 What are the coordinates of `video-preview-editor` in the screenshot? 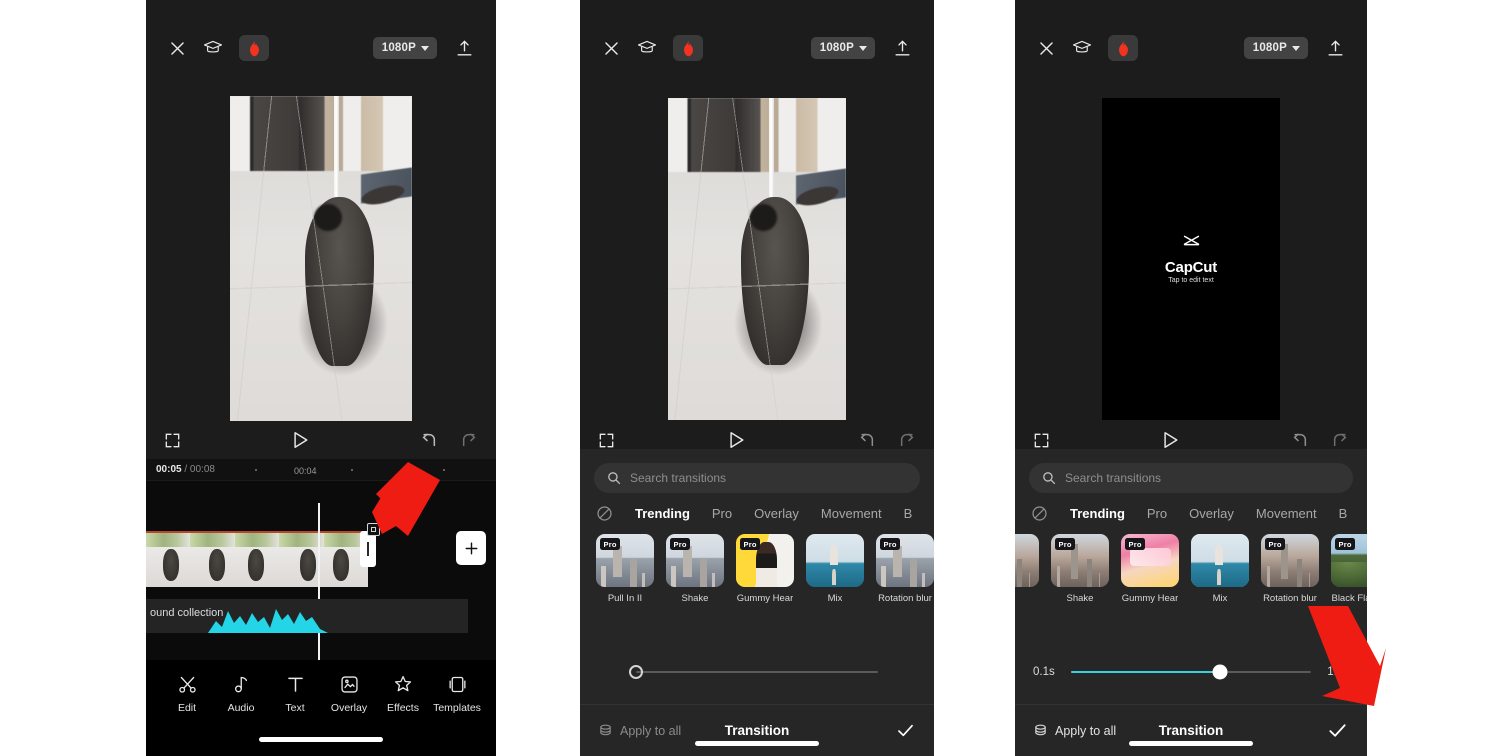 It's located at (321, 258).